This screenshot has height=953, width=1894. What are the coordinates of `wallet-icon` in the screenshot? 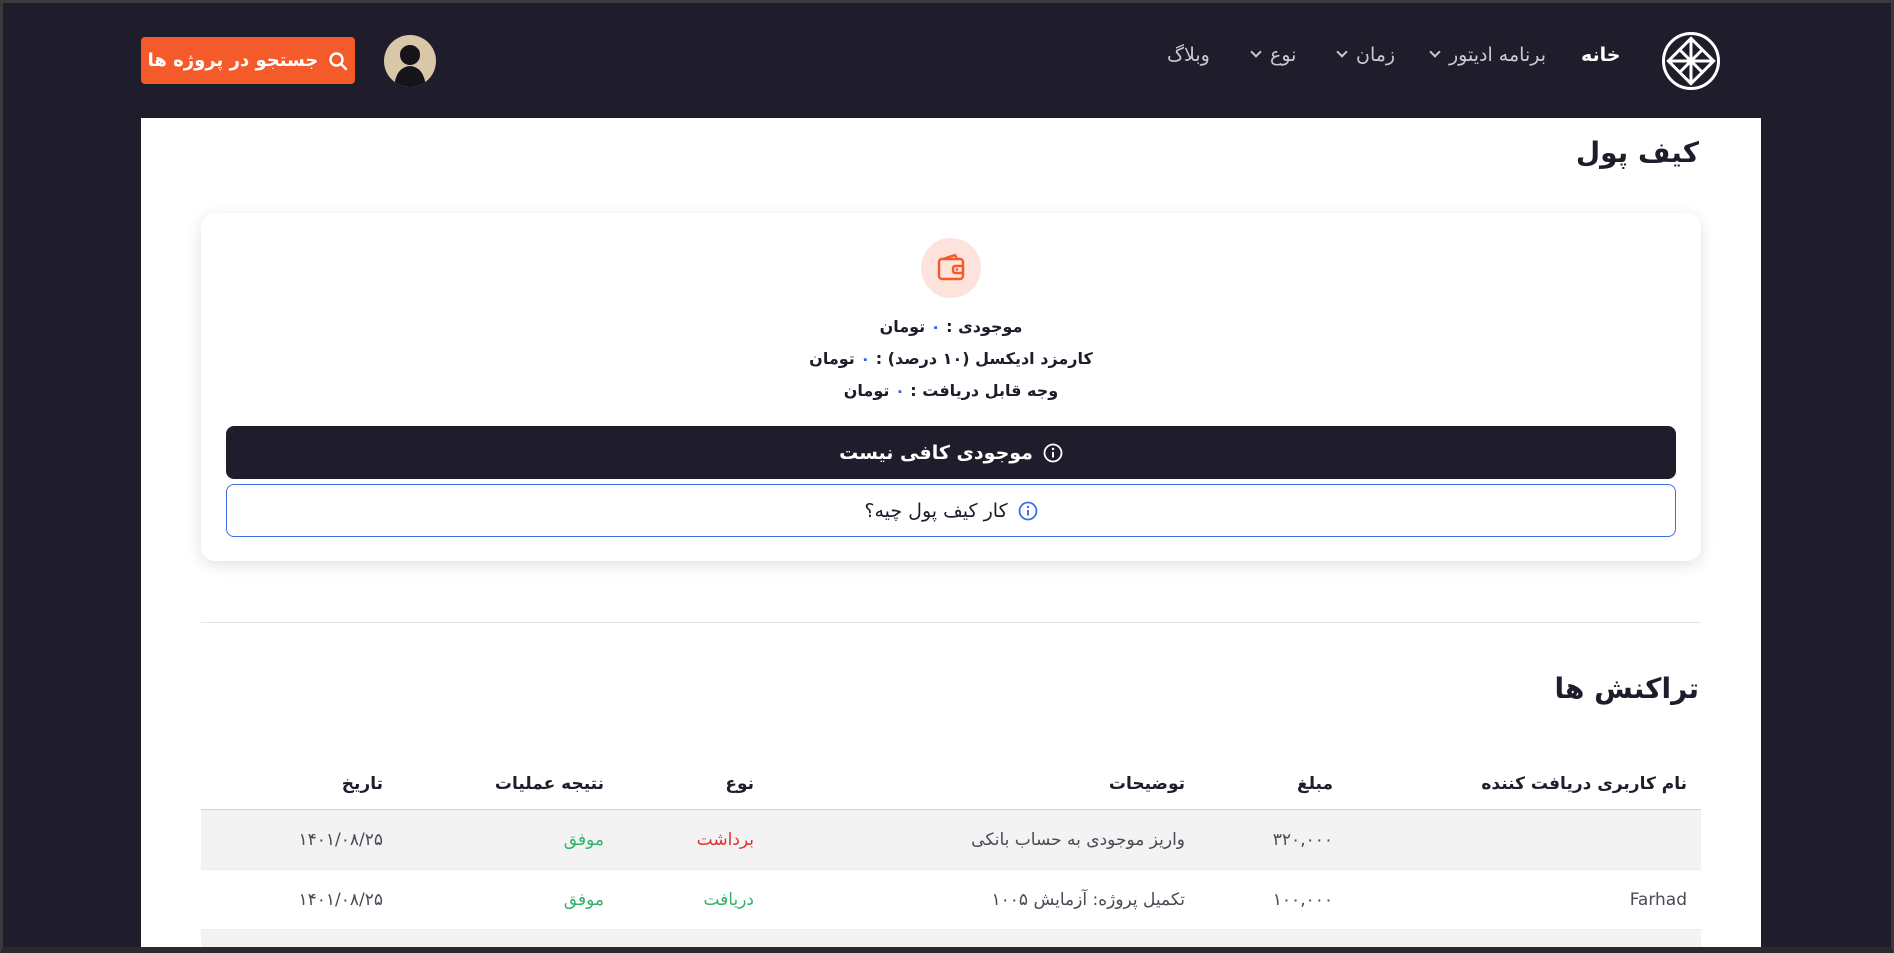 It's located at (951, 267).